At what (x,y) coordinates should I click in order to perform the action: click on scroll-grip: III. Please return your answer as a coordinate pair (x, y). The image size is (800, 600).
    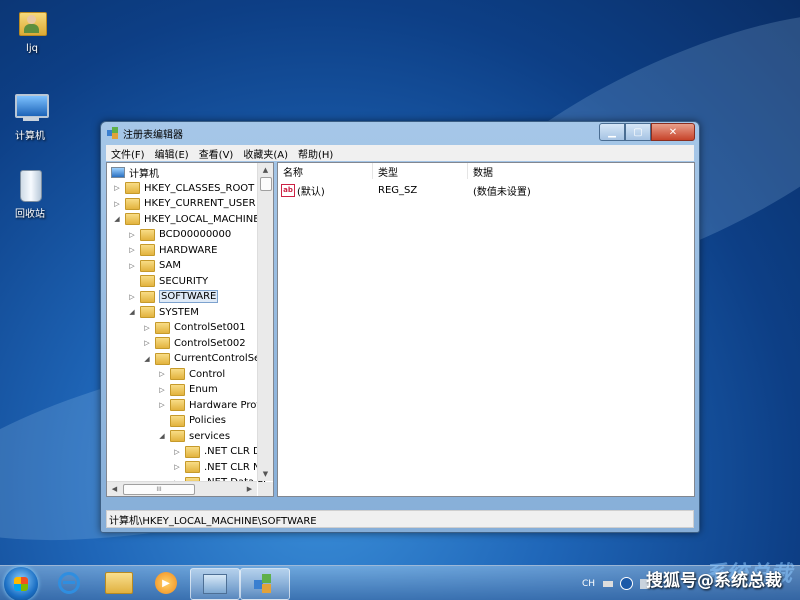
    Looking at the image, I should click on (159, 489).